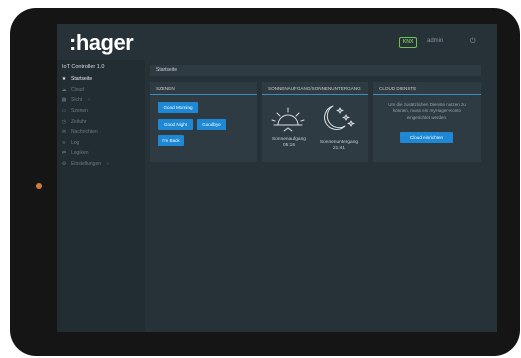 This screenshot has width=521, height=358. What do you see at coordinates (277, 42) in the screenshot?
I see `top-bar: :hager KNX admin ⏻` at bounding box center [277, 42].